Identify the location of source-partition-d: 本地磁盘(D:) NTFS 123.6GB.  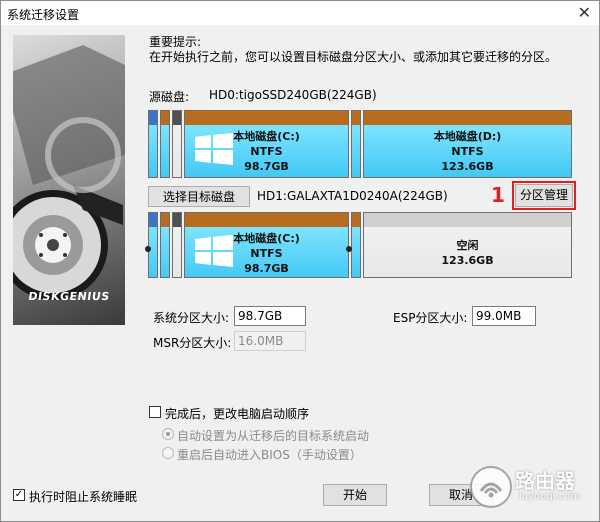
(467, 144).